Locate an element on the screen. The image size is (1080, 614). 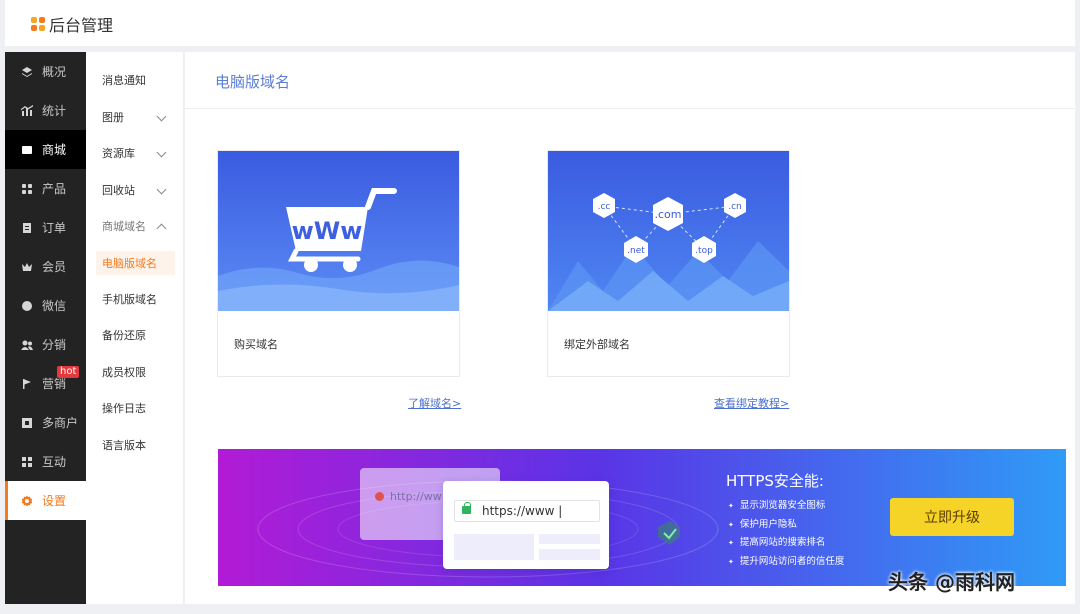
sidebar-item-members: 会员 is located at coordinates (45, 266).